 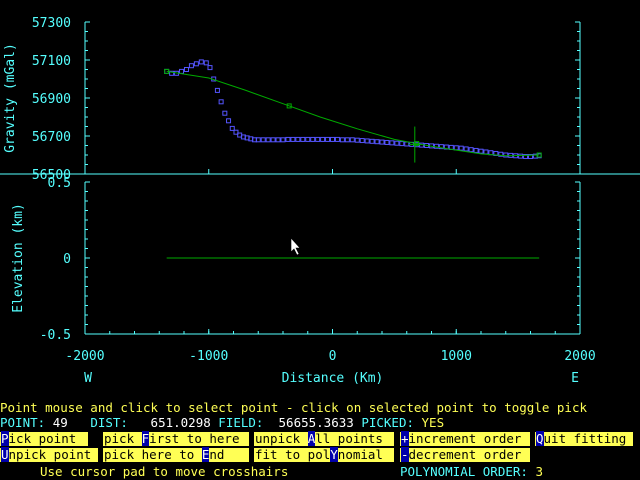 What do you see at coordinates (10, 98) in the screenshot?
I see `gravity-axis-title: Gravity (mGal)` at bounding box center [10, 98].